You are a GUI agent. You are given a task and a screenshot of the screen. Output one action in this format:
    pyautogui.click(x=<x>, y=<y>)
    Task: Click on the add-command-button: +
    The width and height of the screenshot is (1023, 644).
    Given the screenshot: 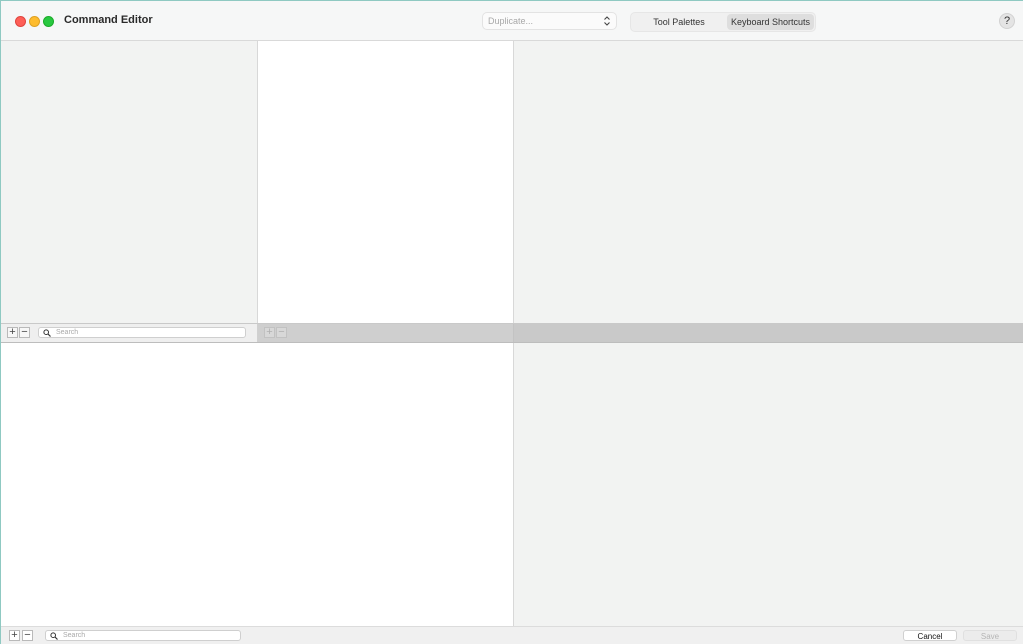 What is the action you would take?
    pyautogui.click(x=269, y=332)
    